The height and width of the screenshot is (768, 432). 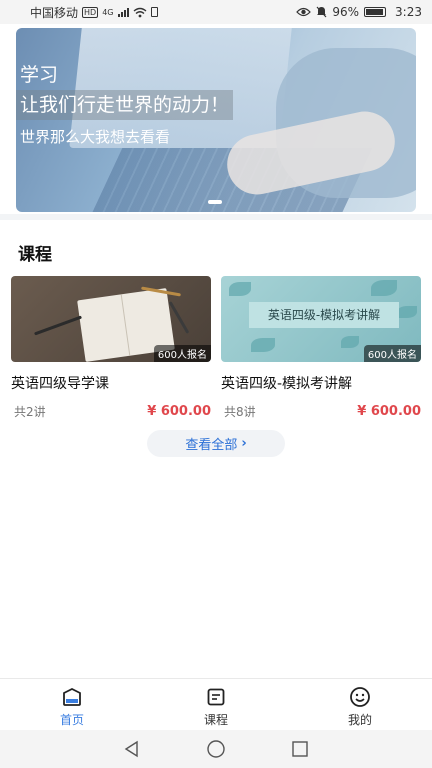 What do you see at coordinates (359, 720) in the screenshot?
I see `tab-mine-label: 我的` at bounding box center [359, 720].